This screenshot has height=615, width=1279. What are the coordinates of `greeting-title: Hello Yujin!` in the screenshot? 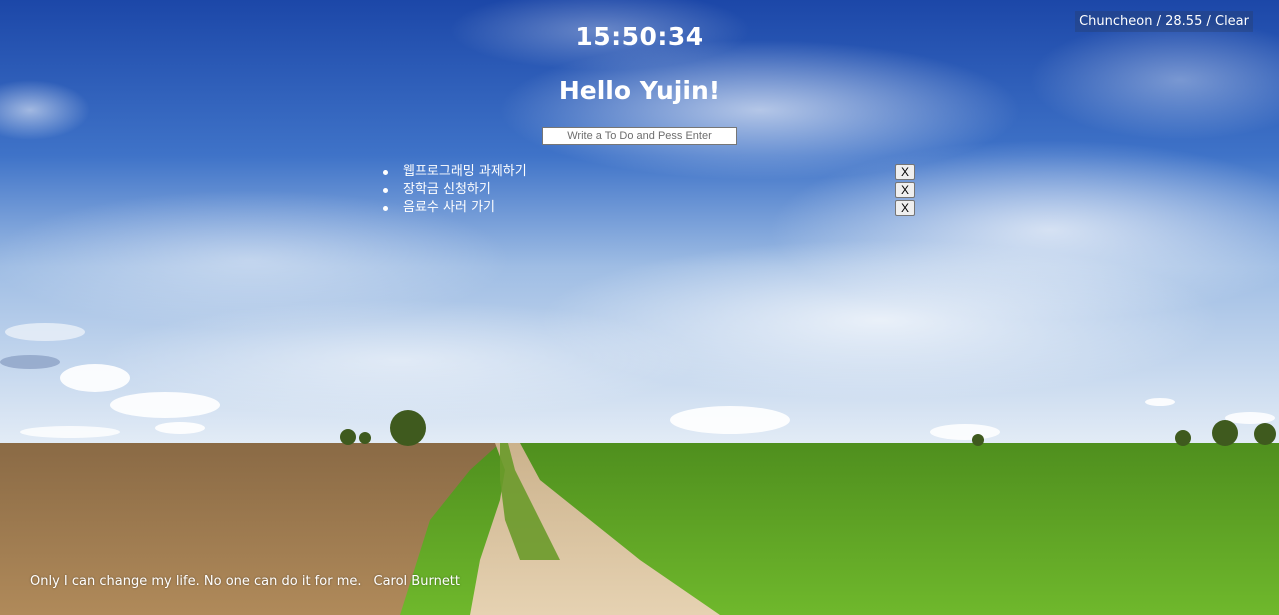 It's located at (639, 90).